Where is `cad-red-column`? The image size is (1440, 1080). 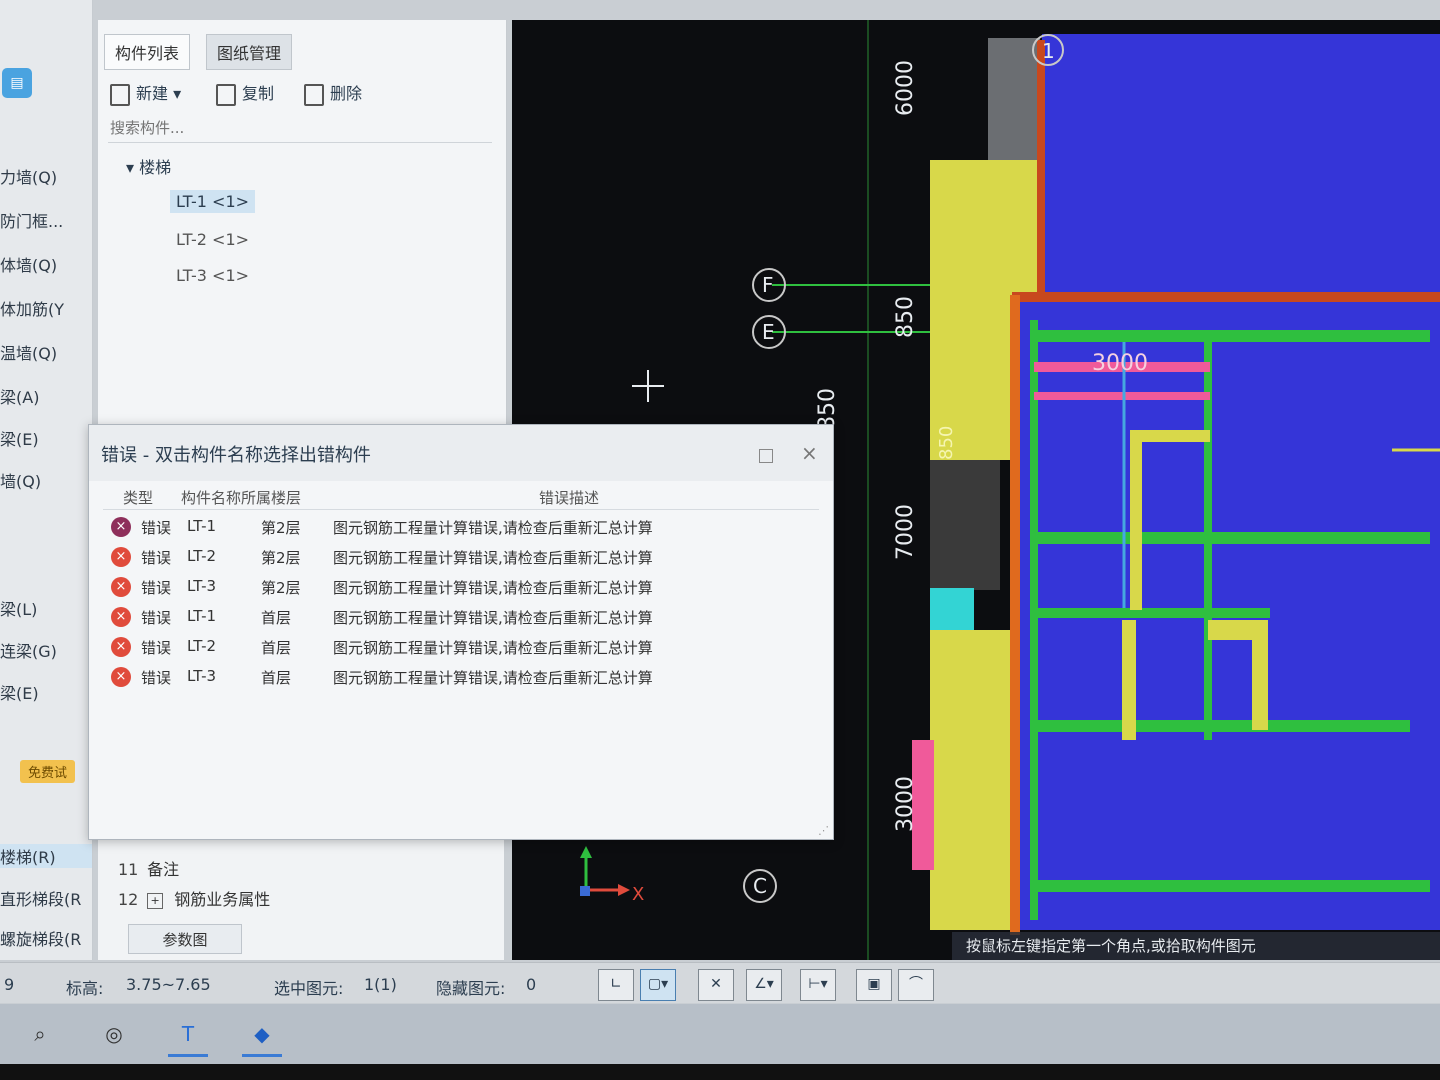 cad-red-column is located at coordinates (1041, 170).